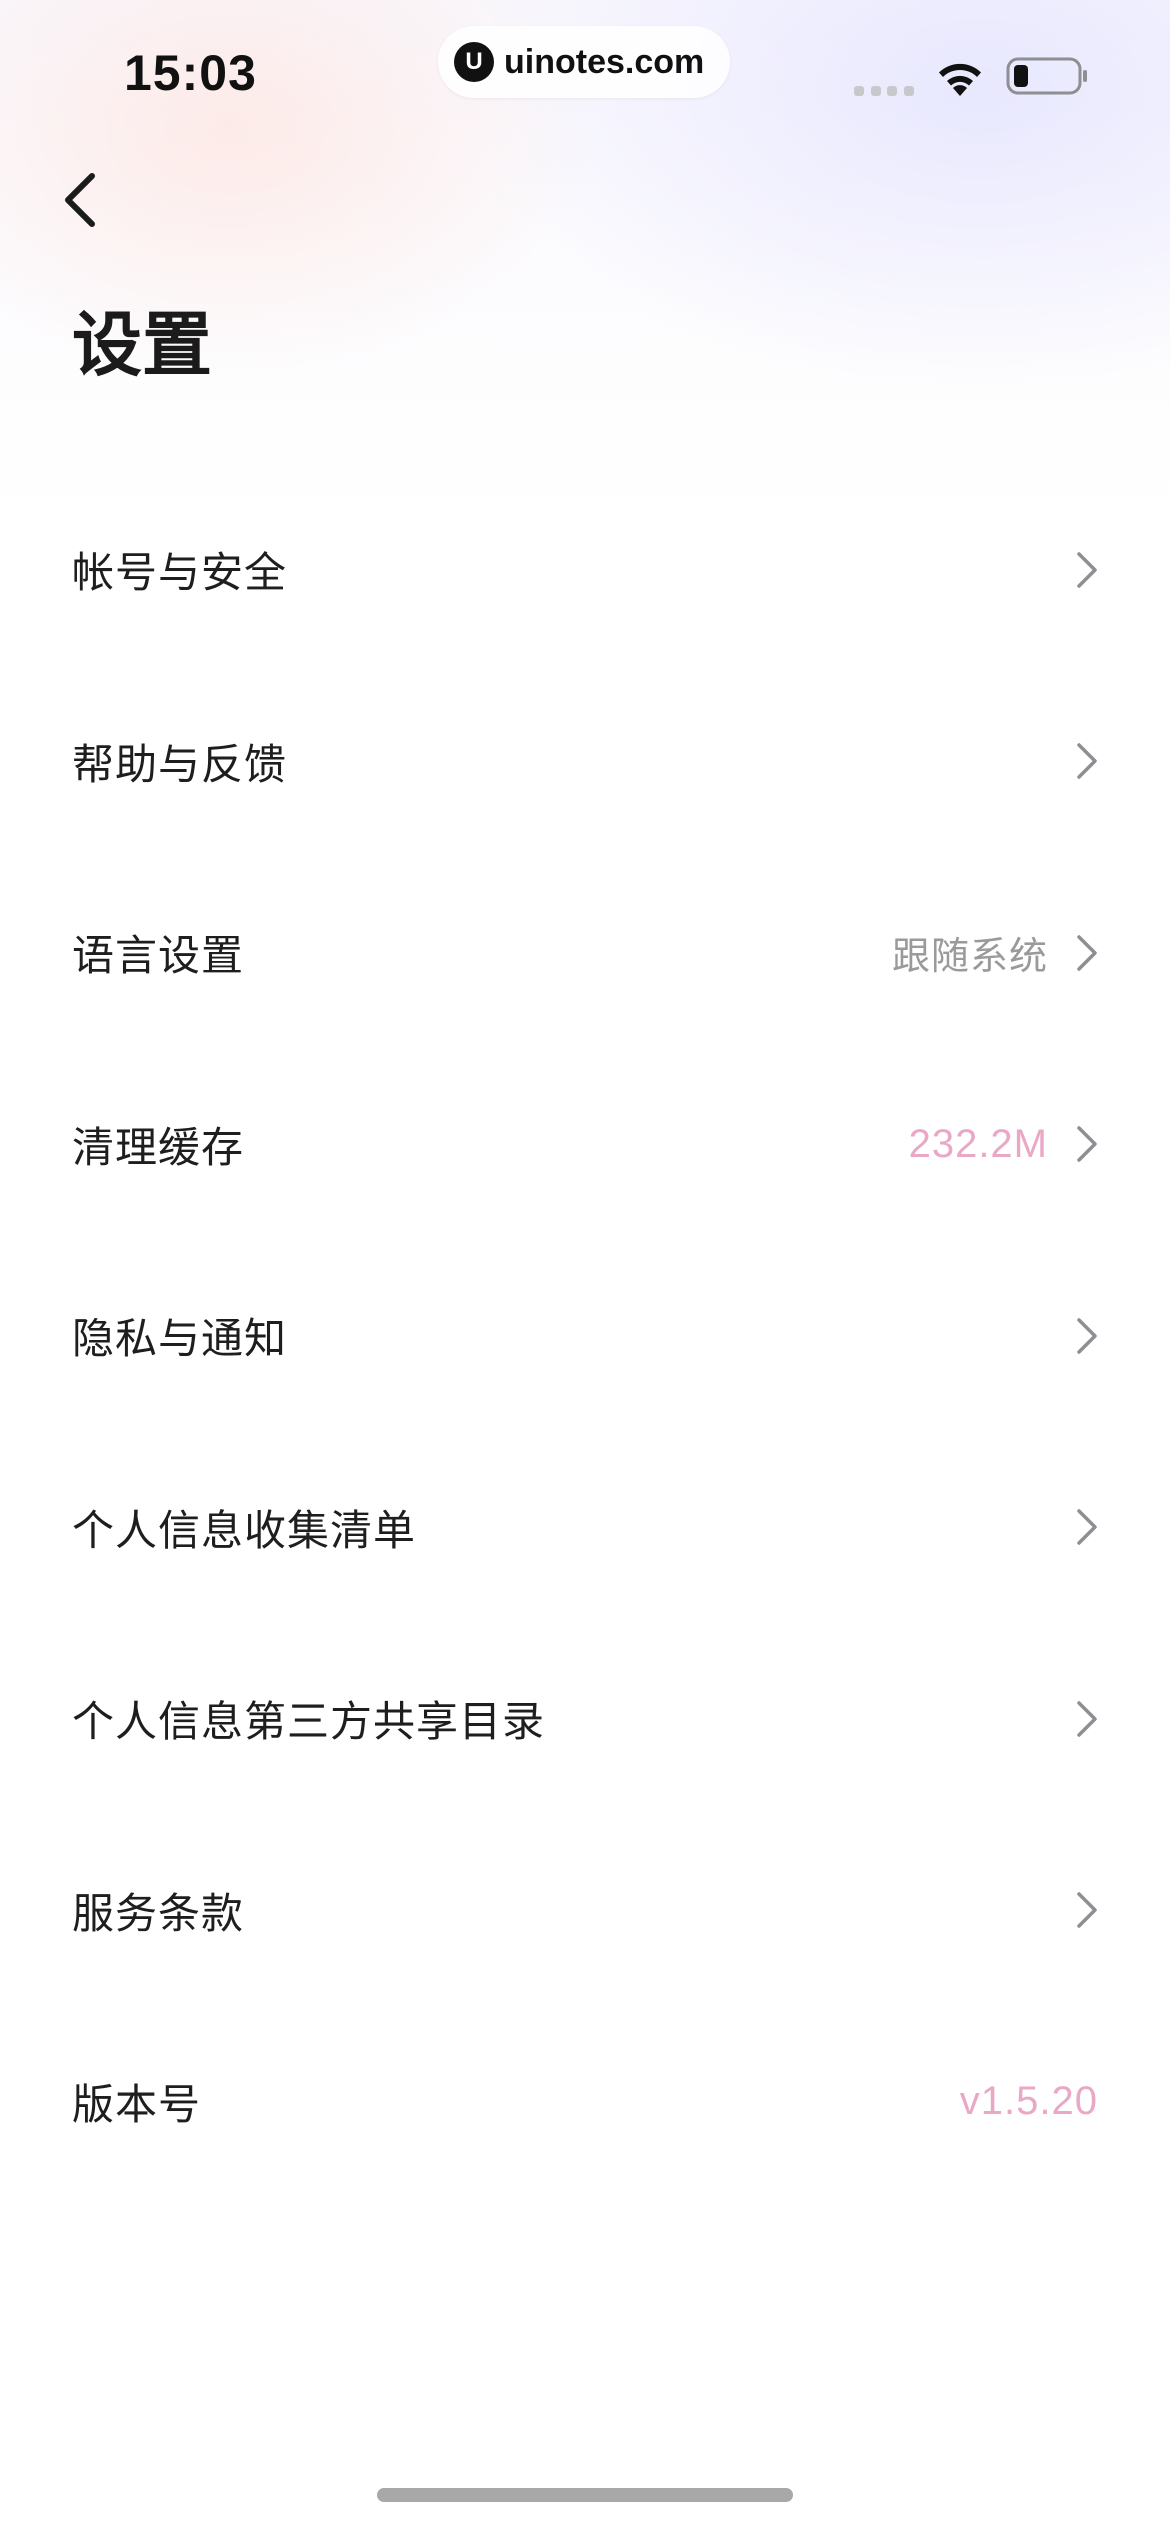 This screenshot has width=1170, height=2532. What do you see at coordinates (978, 1143) in the screenshot?
I see `setting-value: 232.2M` at bounding box center [978, 1143].